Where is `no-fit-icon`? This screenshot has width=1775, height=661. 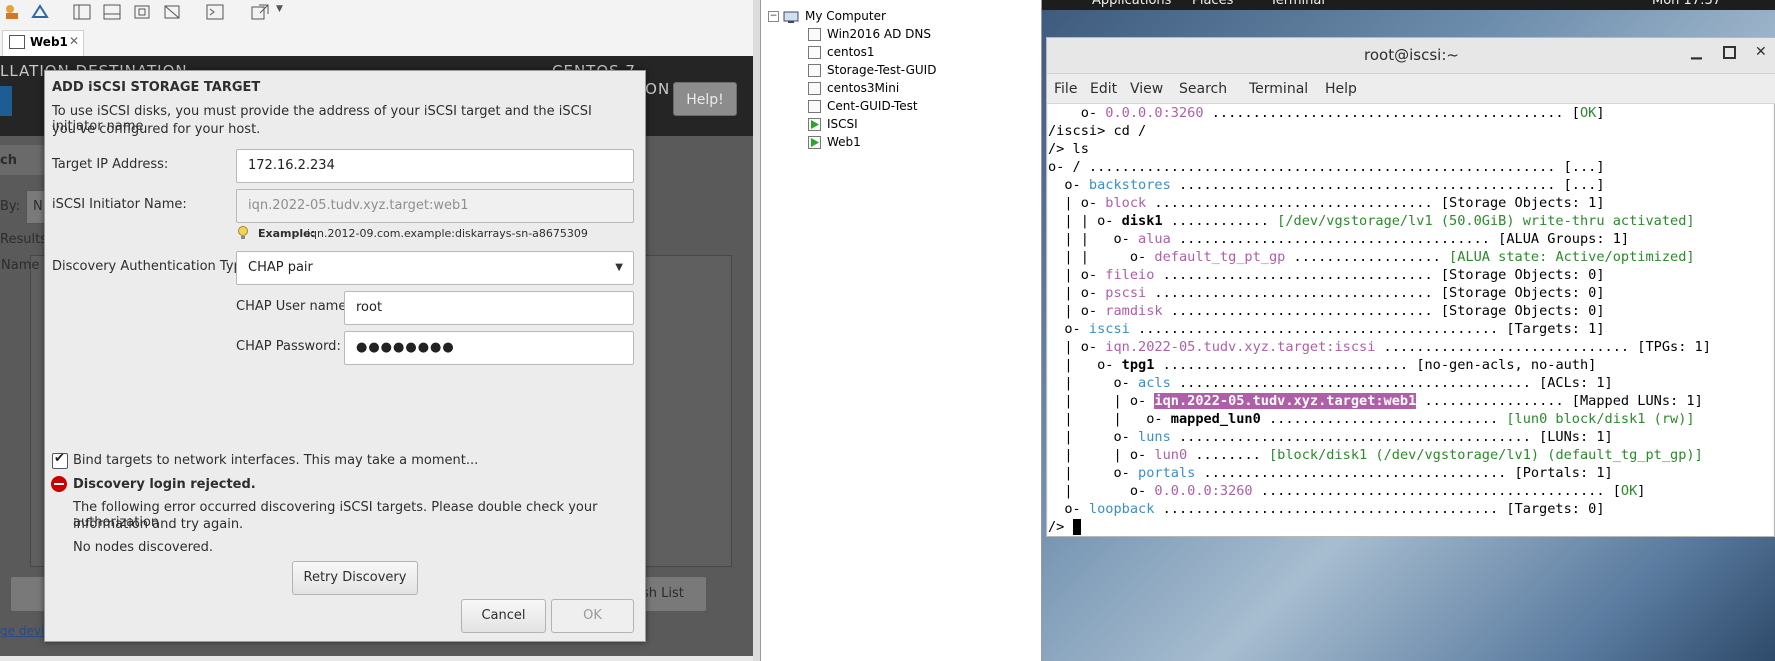
no-fit-icon is located at coordinates (172, 12).